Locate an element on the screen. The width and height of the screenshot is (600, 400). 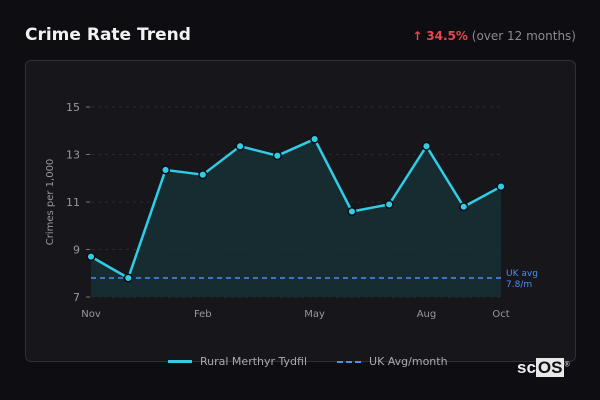
y-tick-label: 9 is located at coordinates (76, 250).